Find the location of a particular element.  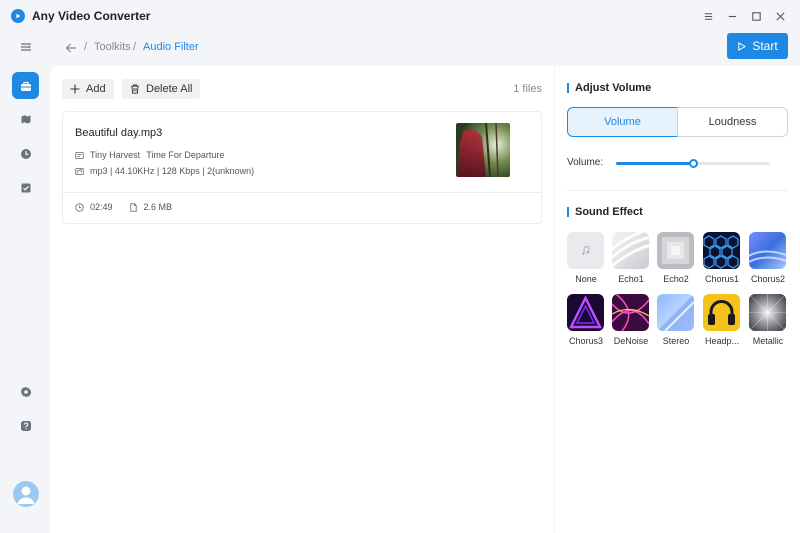

tag-info-icon is located at coordinates (79, 155).